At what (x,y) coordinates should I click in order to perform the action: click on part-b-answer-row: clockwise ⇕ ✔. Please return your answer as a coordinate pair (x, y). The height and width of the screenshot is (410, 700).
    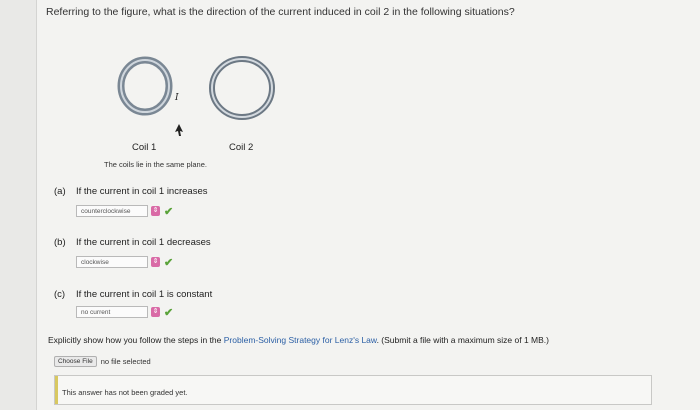
    Looking at the image, I should click on (124, 262).